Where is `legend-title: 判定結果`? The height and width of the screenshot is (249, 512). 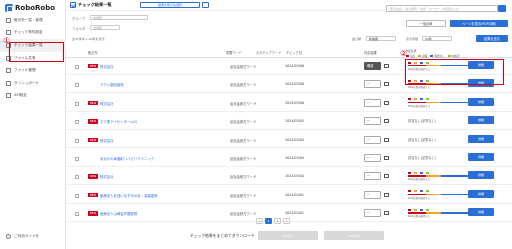 legend-title: 判定結果 is located at coordinates (411, 51).